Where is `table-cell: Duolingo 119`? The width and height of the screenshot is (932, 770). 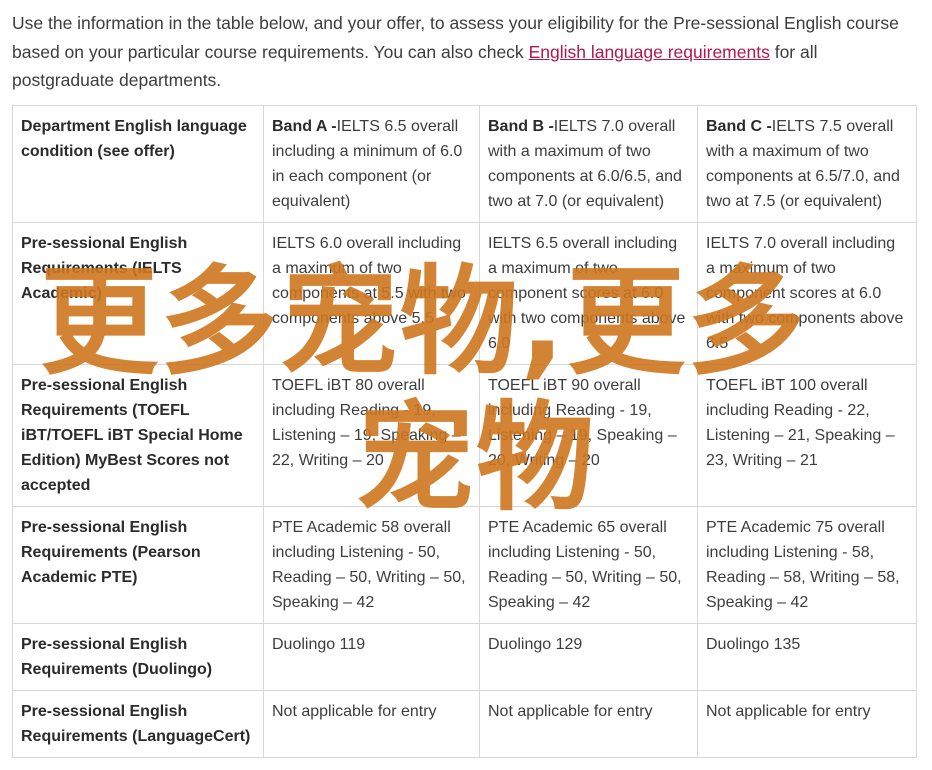 table-cell: Duolingo 119 is located at coordinates (371, 657).